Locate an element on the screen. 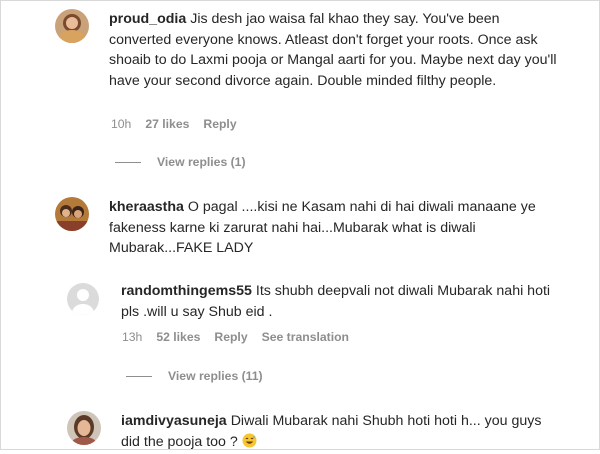 This screenshot has height=454, width=600. comment-3-username: iamdivyasuneja is located at coordinates (174, 421).